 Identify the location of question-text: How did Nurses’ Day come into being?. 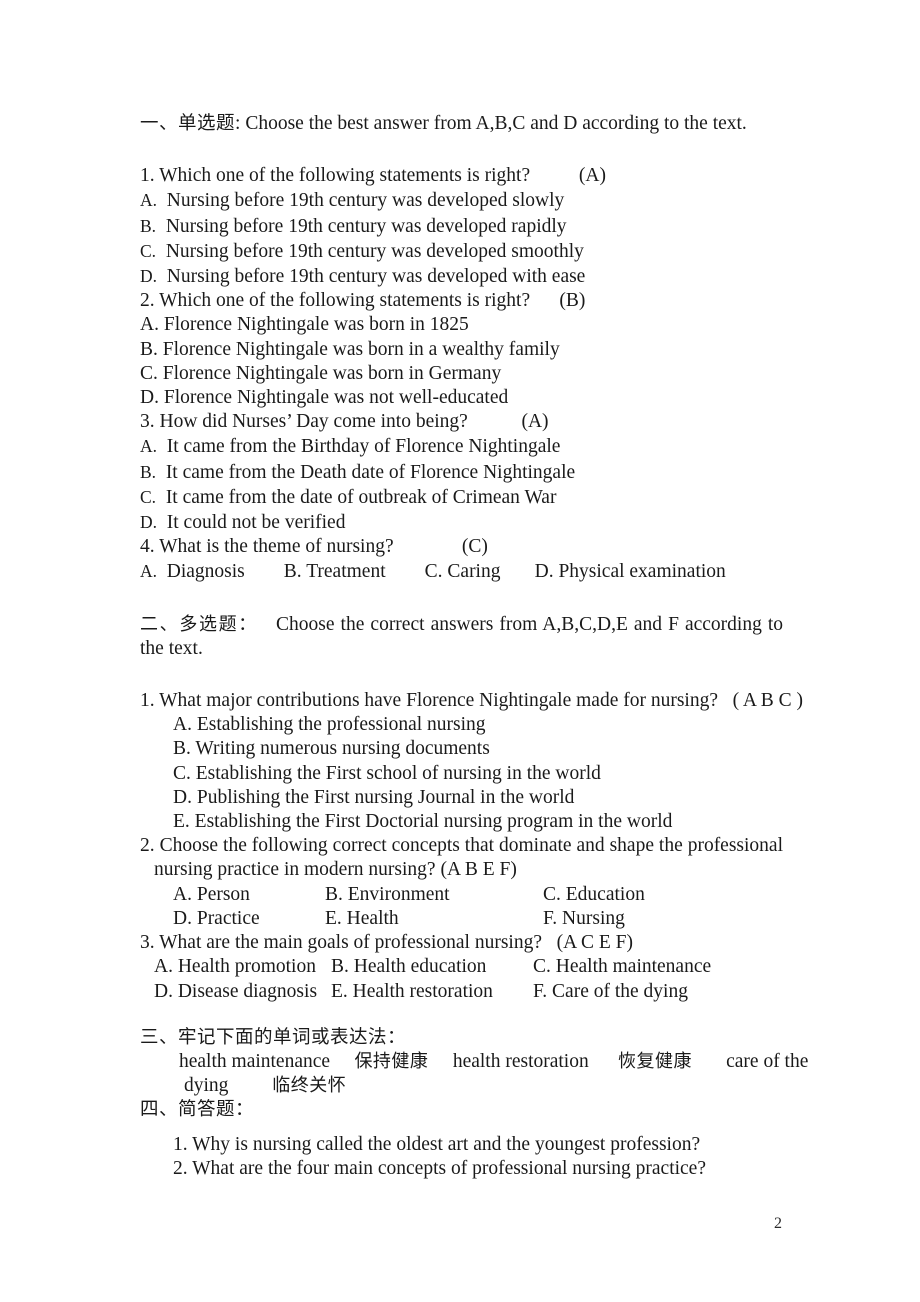
(313, 422).